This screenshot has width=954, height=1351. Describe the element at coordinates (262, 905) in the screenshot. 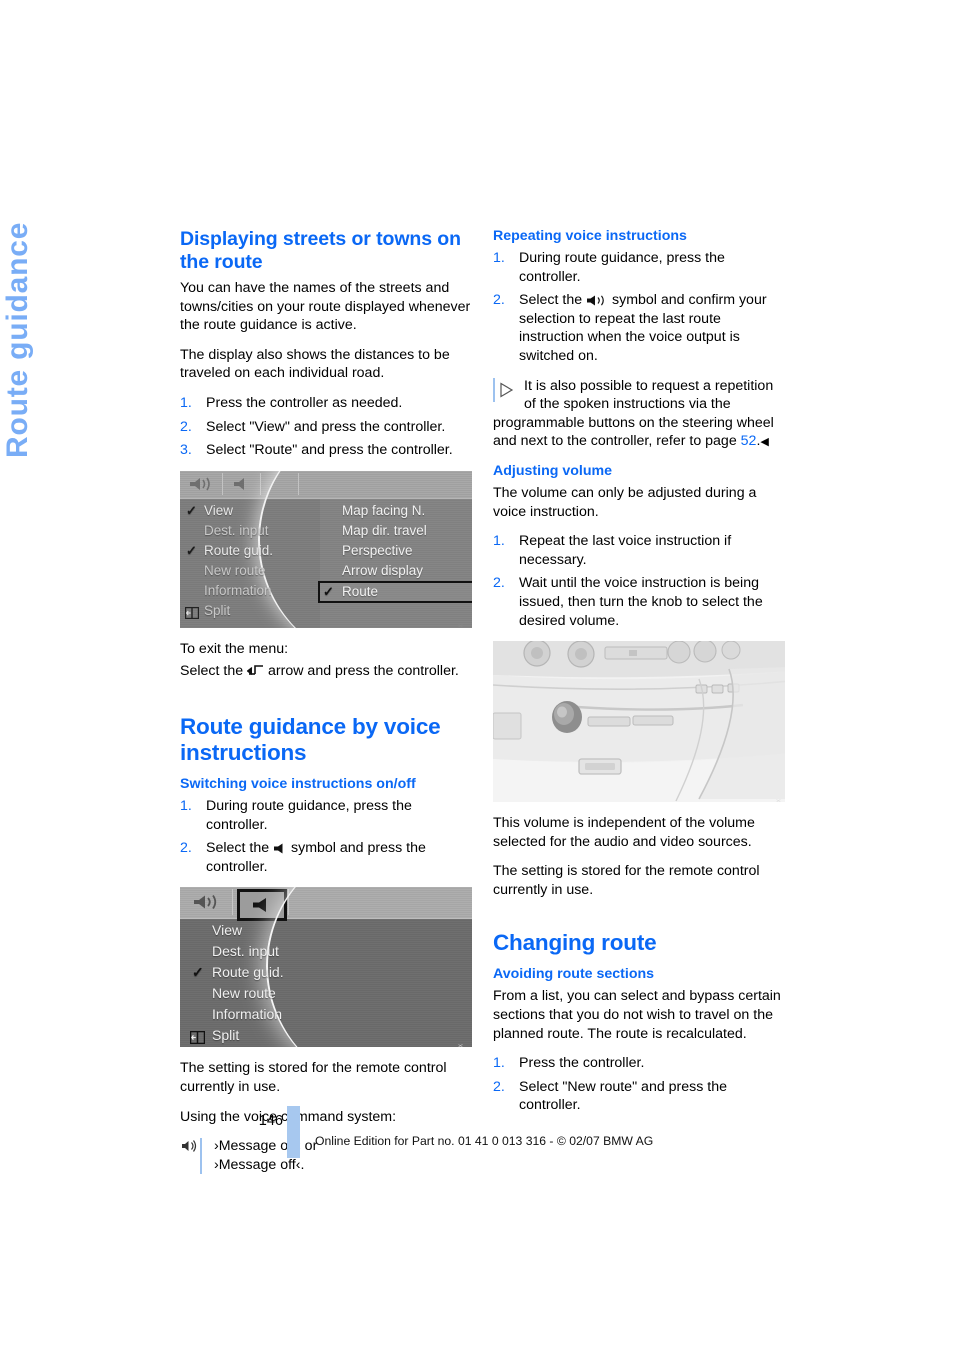

I see `speaker-mute-icon-selected` at that location.